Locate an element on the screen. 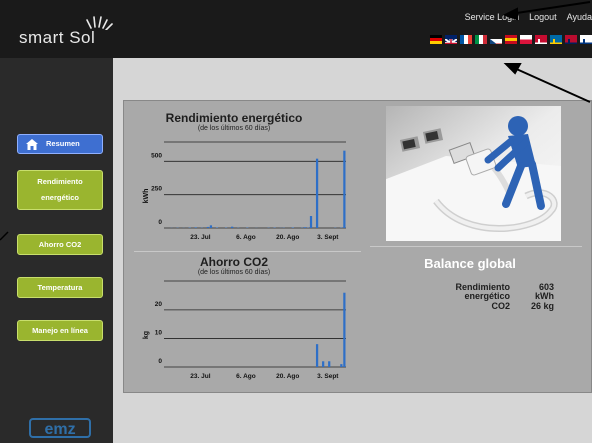 The image size is (592, 443). balance-co2-value: 26 kg is located at coordinates (542, 306).